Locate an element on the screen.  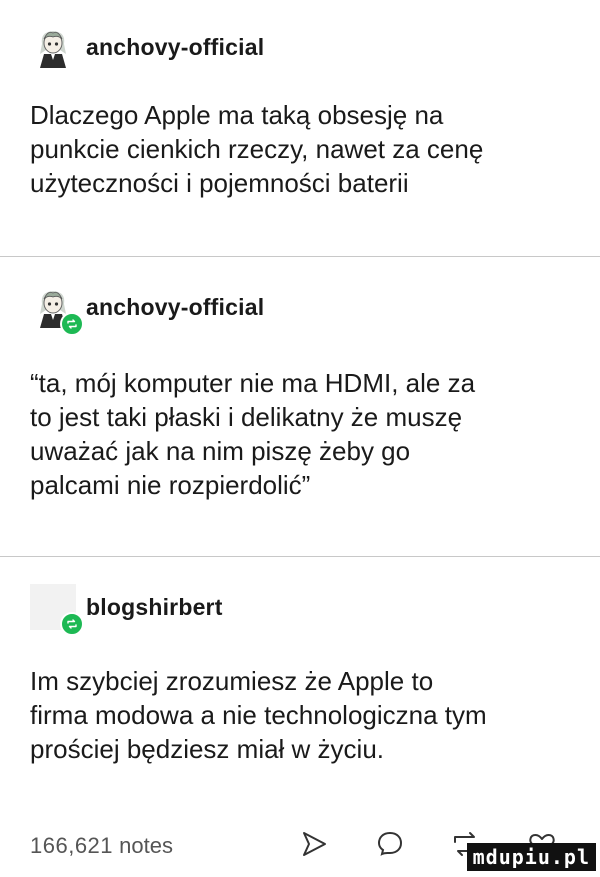
post-header: blogshirbert is located at coordinates (126, 610).